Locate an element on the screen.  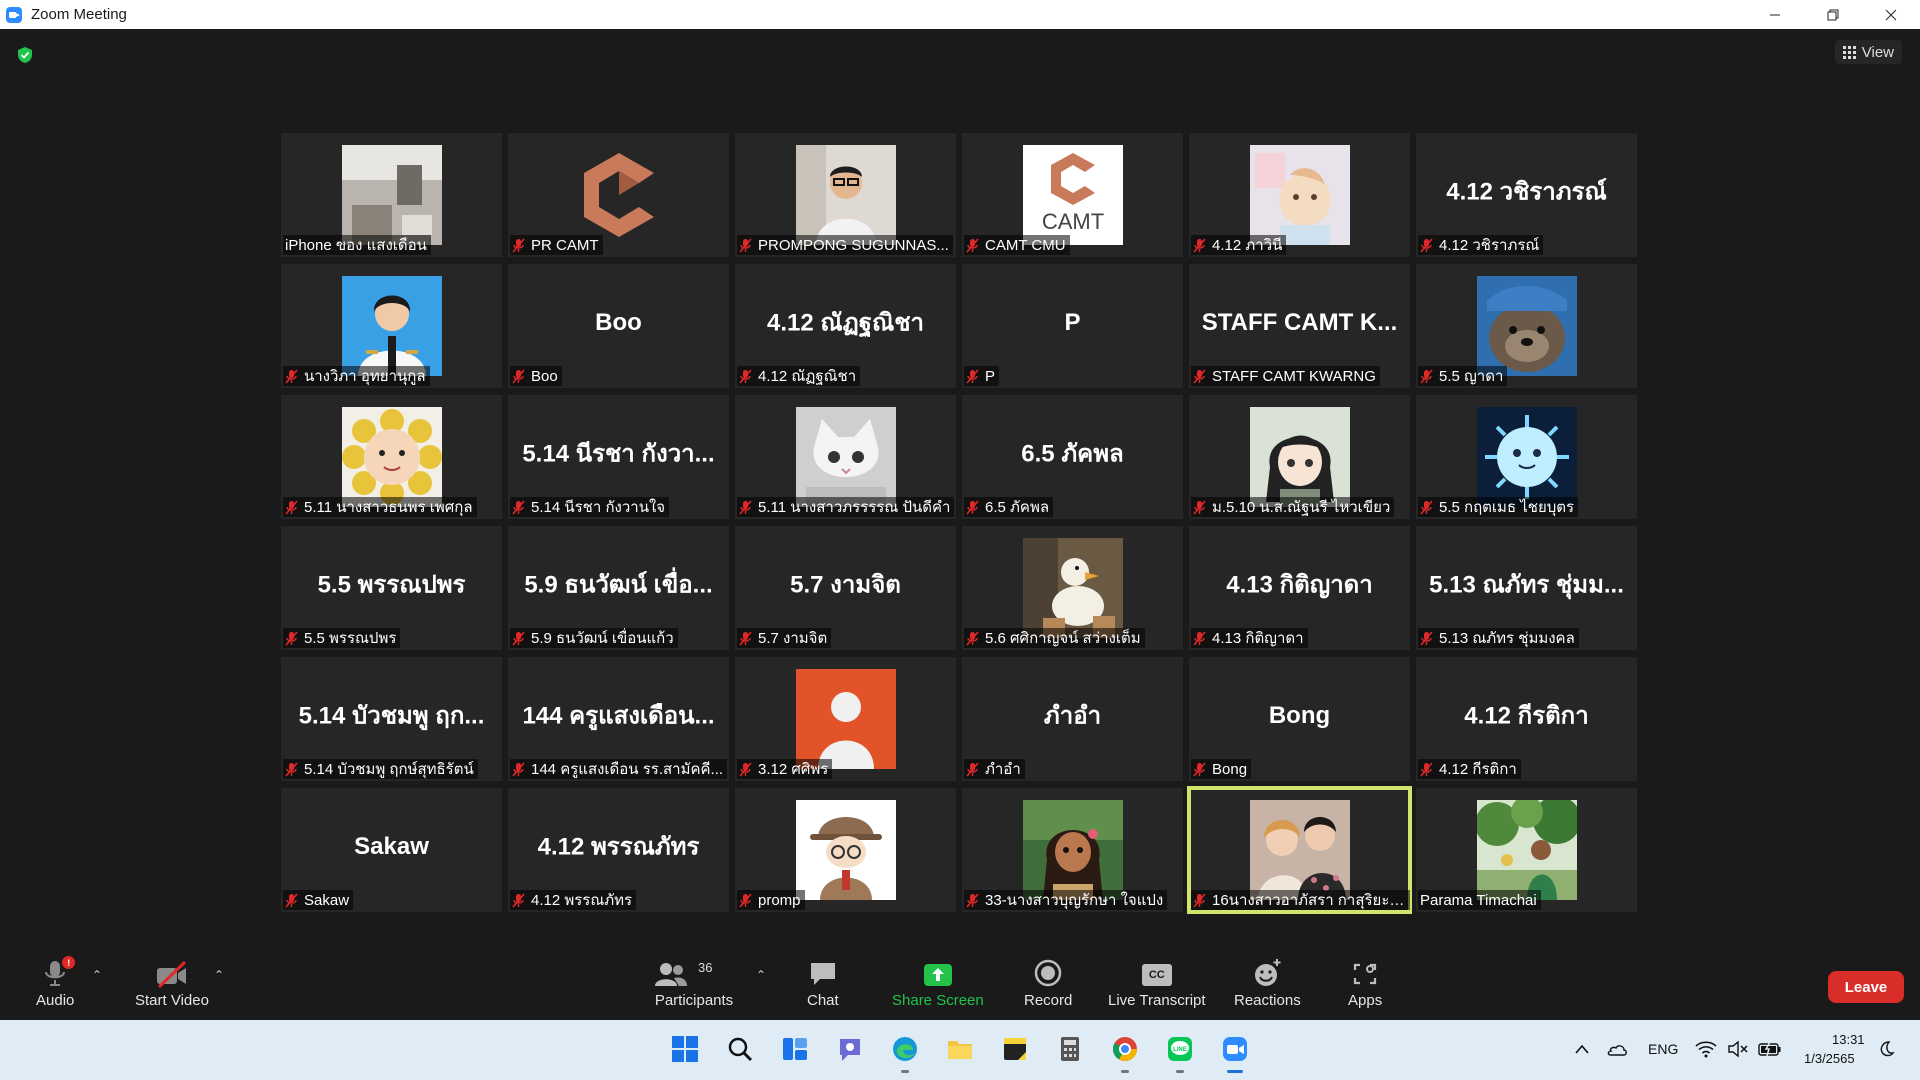
zoom-taskbar-icon is located at coordinates (1235, 1053).